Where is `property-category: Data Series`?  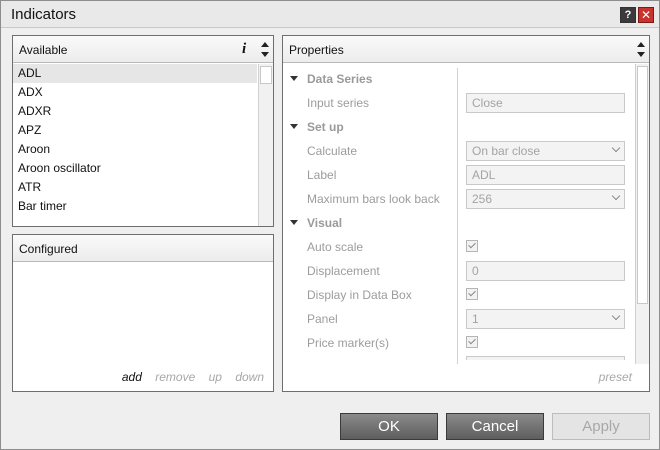
property-category: Data Series is located at coordinates (460, 79).